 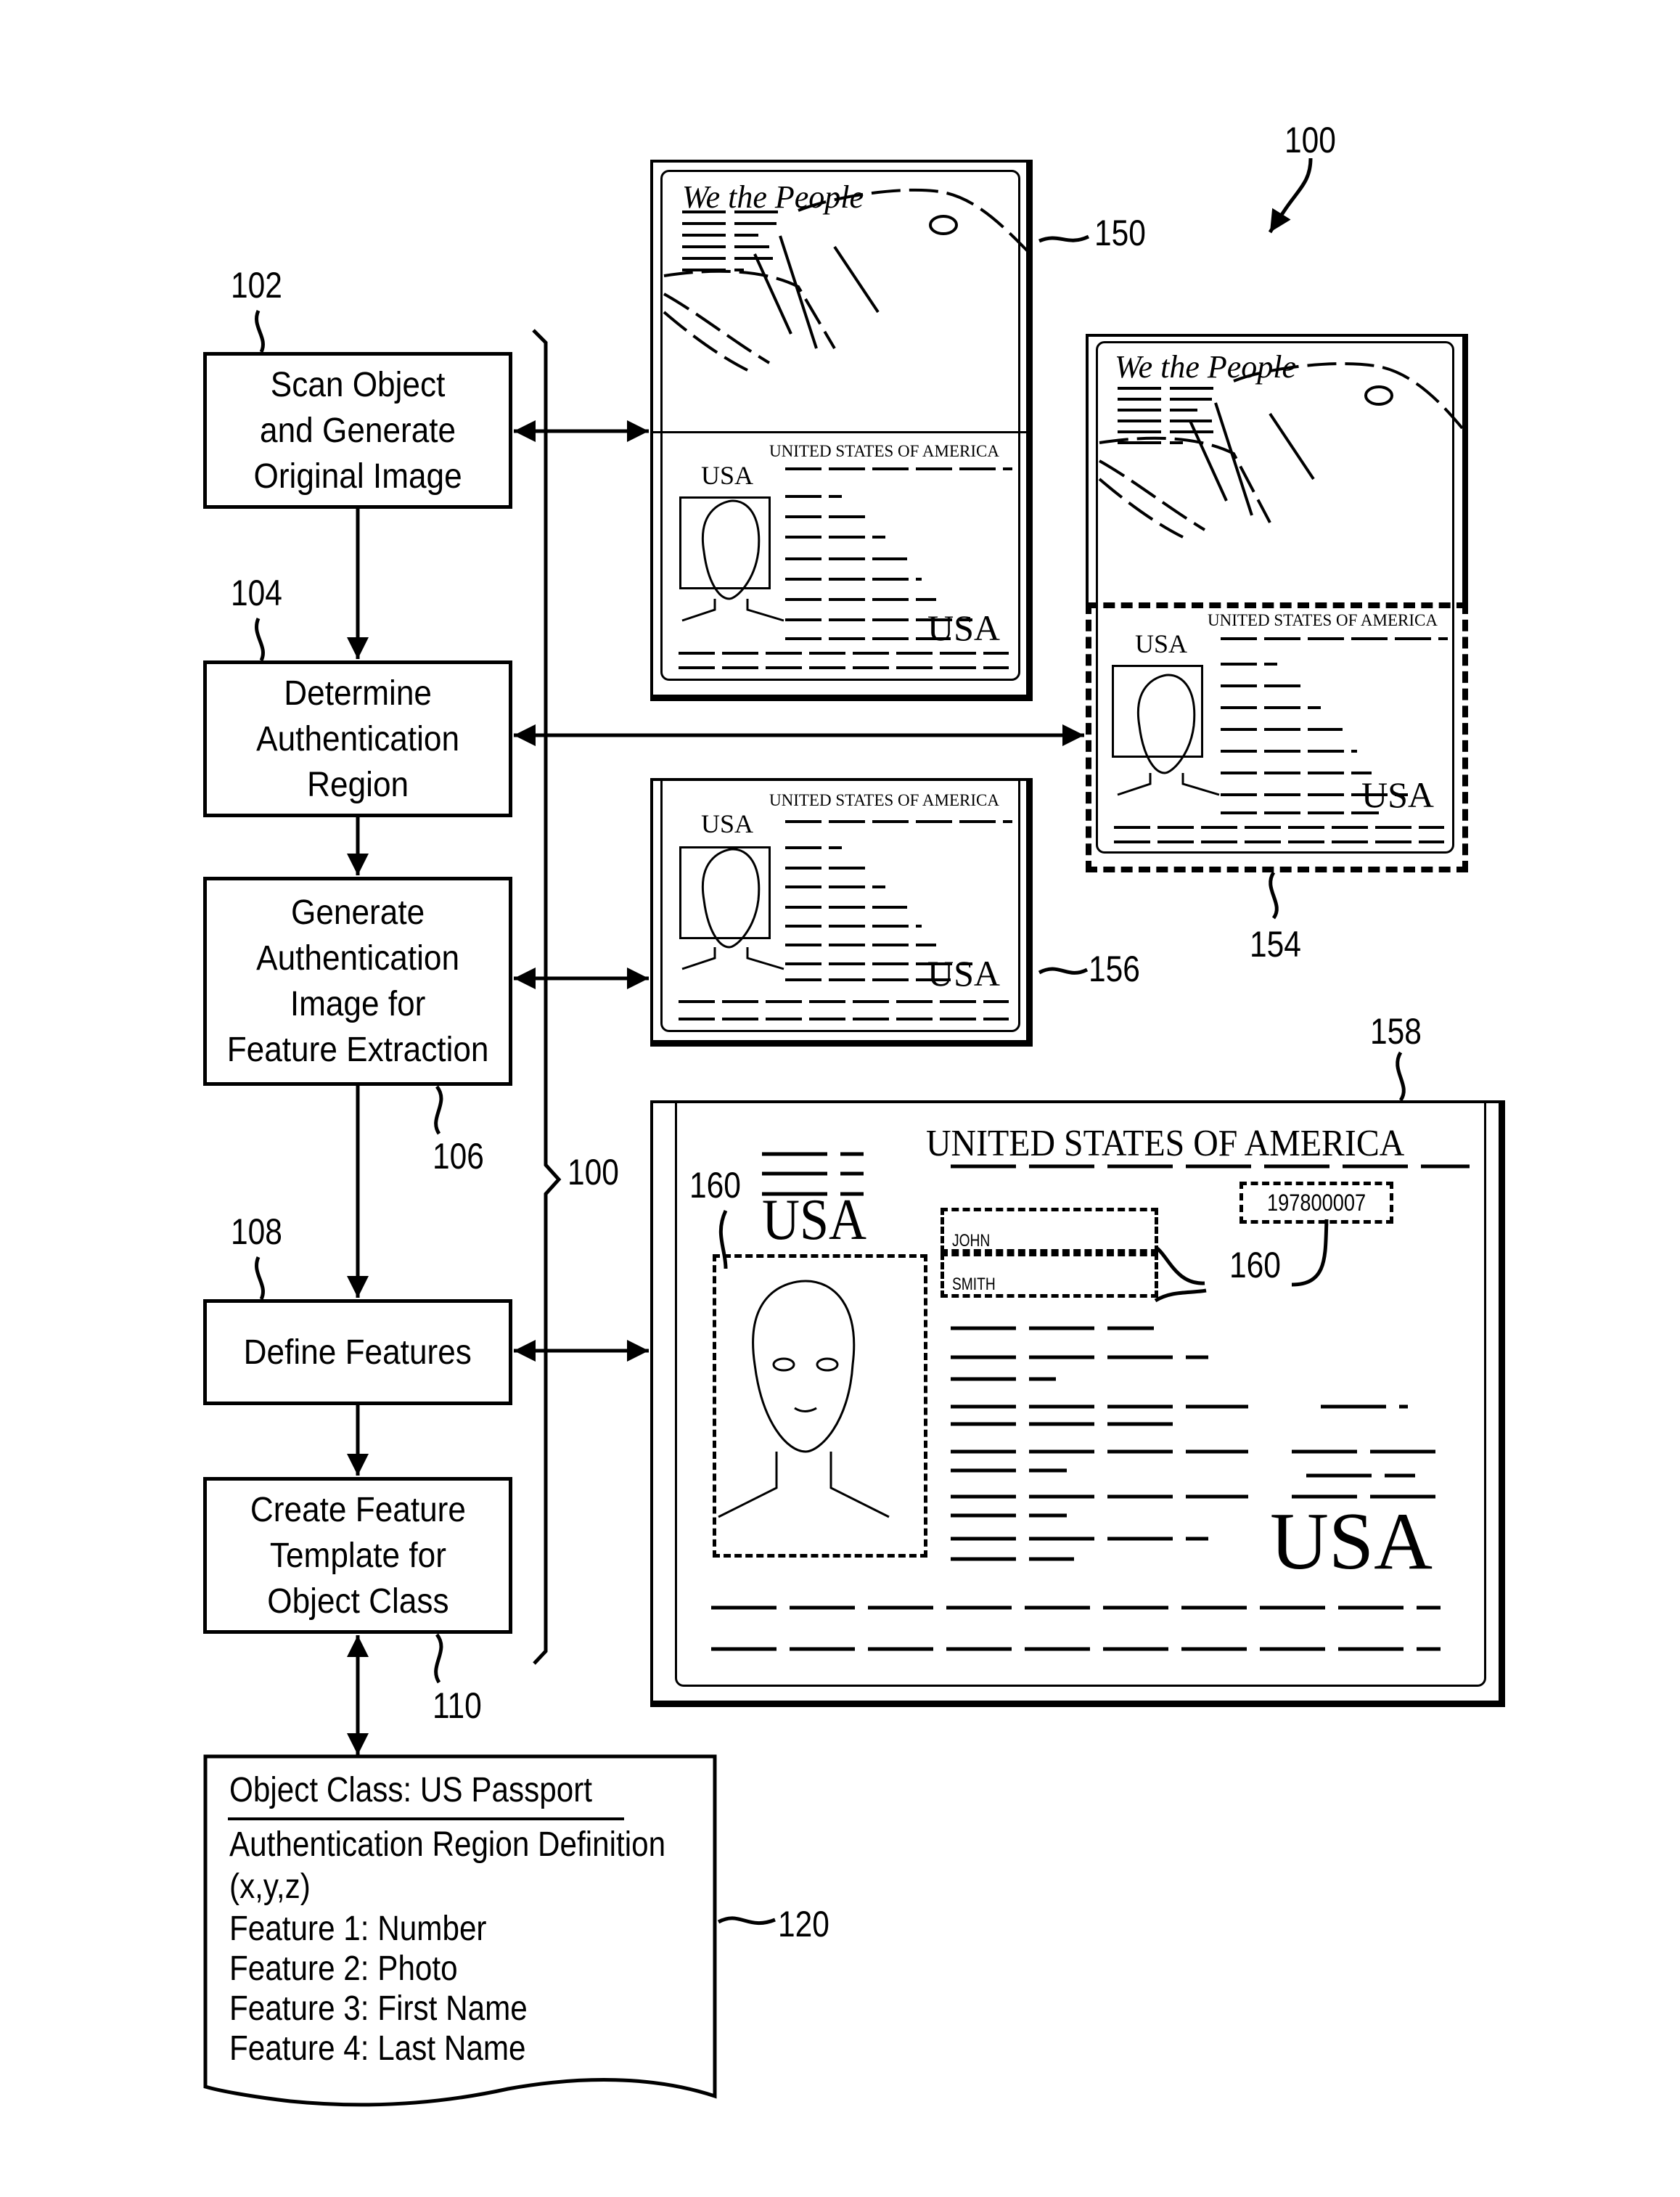 What do you see at coordinates (256, 1231) in the screenshot?
I see `ref-108: 108` at bounding box center [256, 1231].